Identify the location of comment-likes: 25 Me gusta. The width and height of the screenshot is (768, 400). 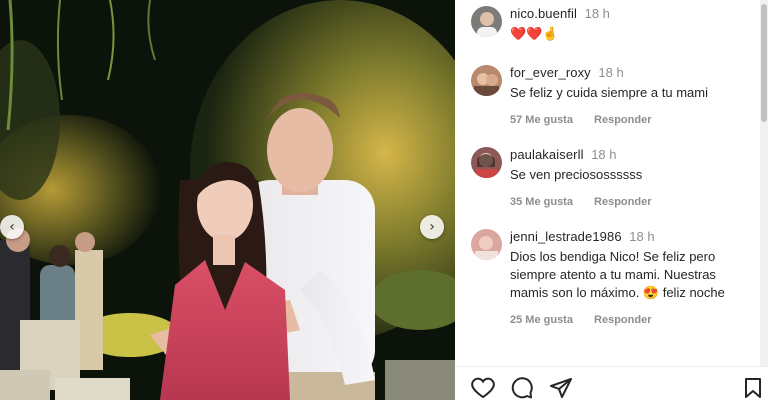
(541, 320).